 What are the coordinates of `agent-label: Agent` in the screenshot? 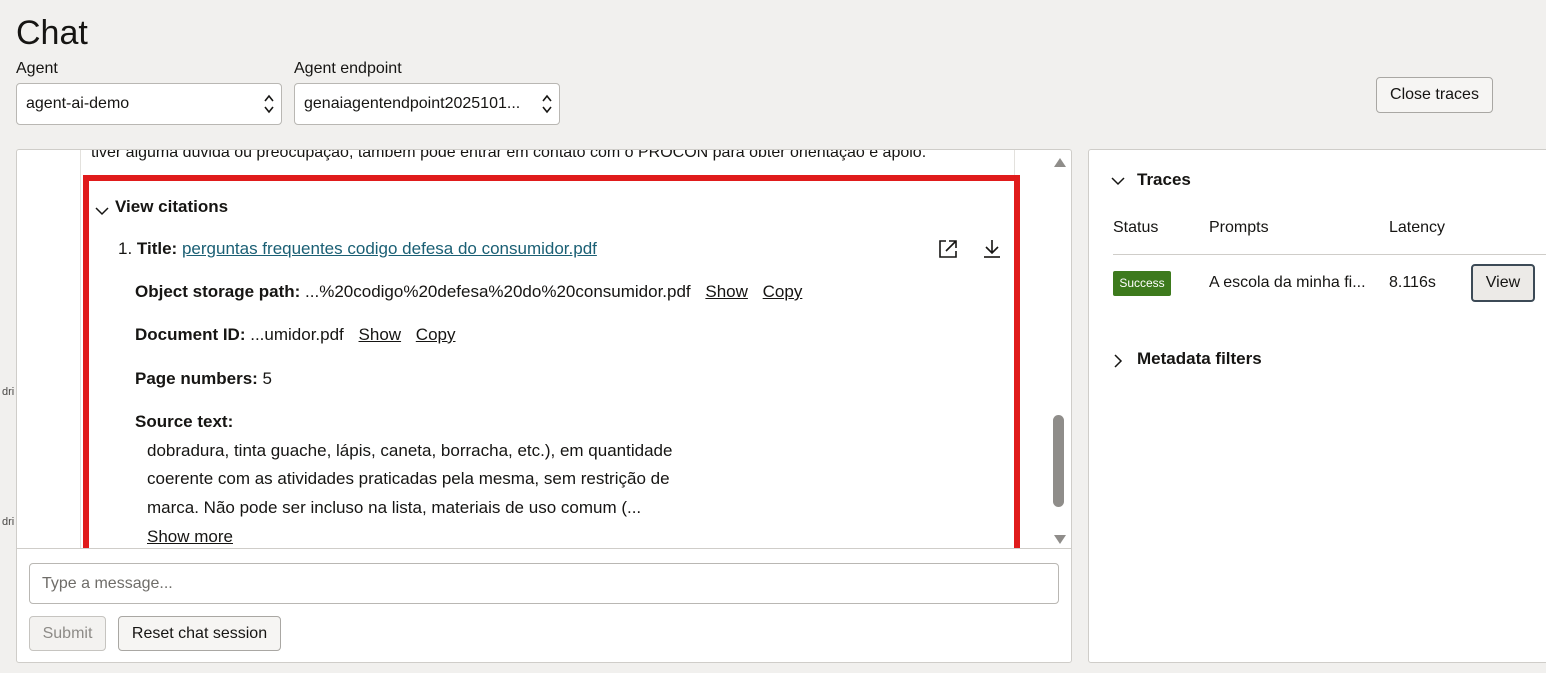 It's located at (37, 68).